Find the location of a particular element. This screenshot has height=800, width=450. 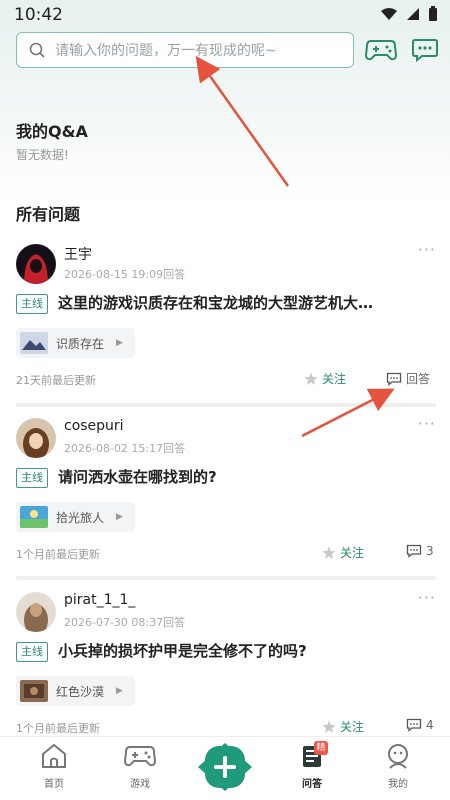

game-name: 红色沙漠 is located at coordinates (80, 691).